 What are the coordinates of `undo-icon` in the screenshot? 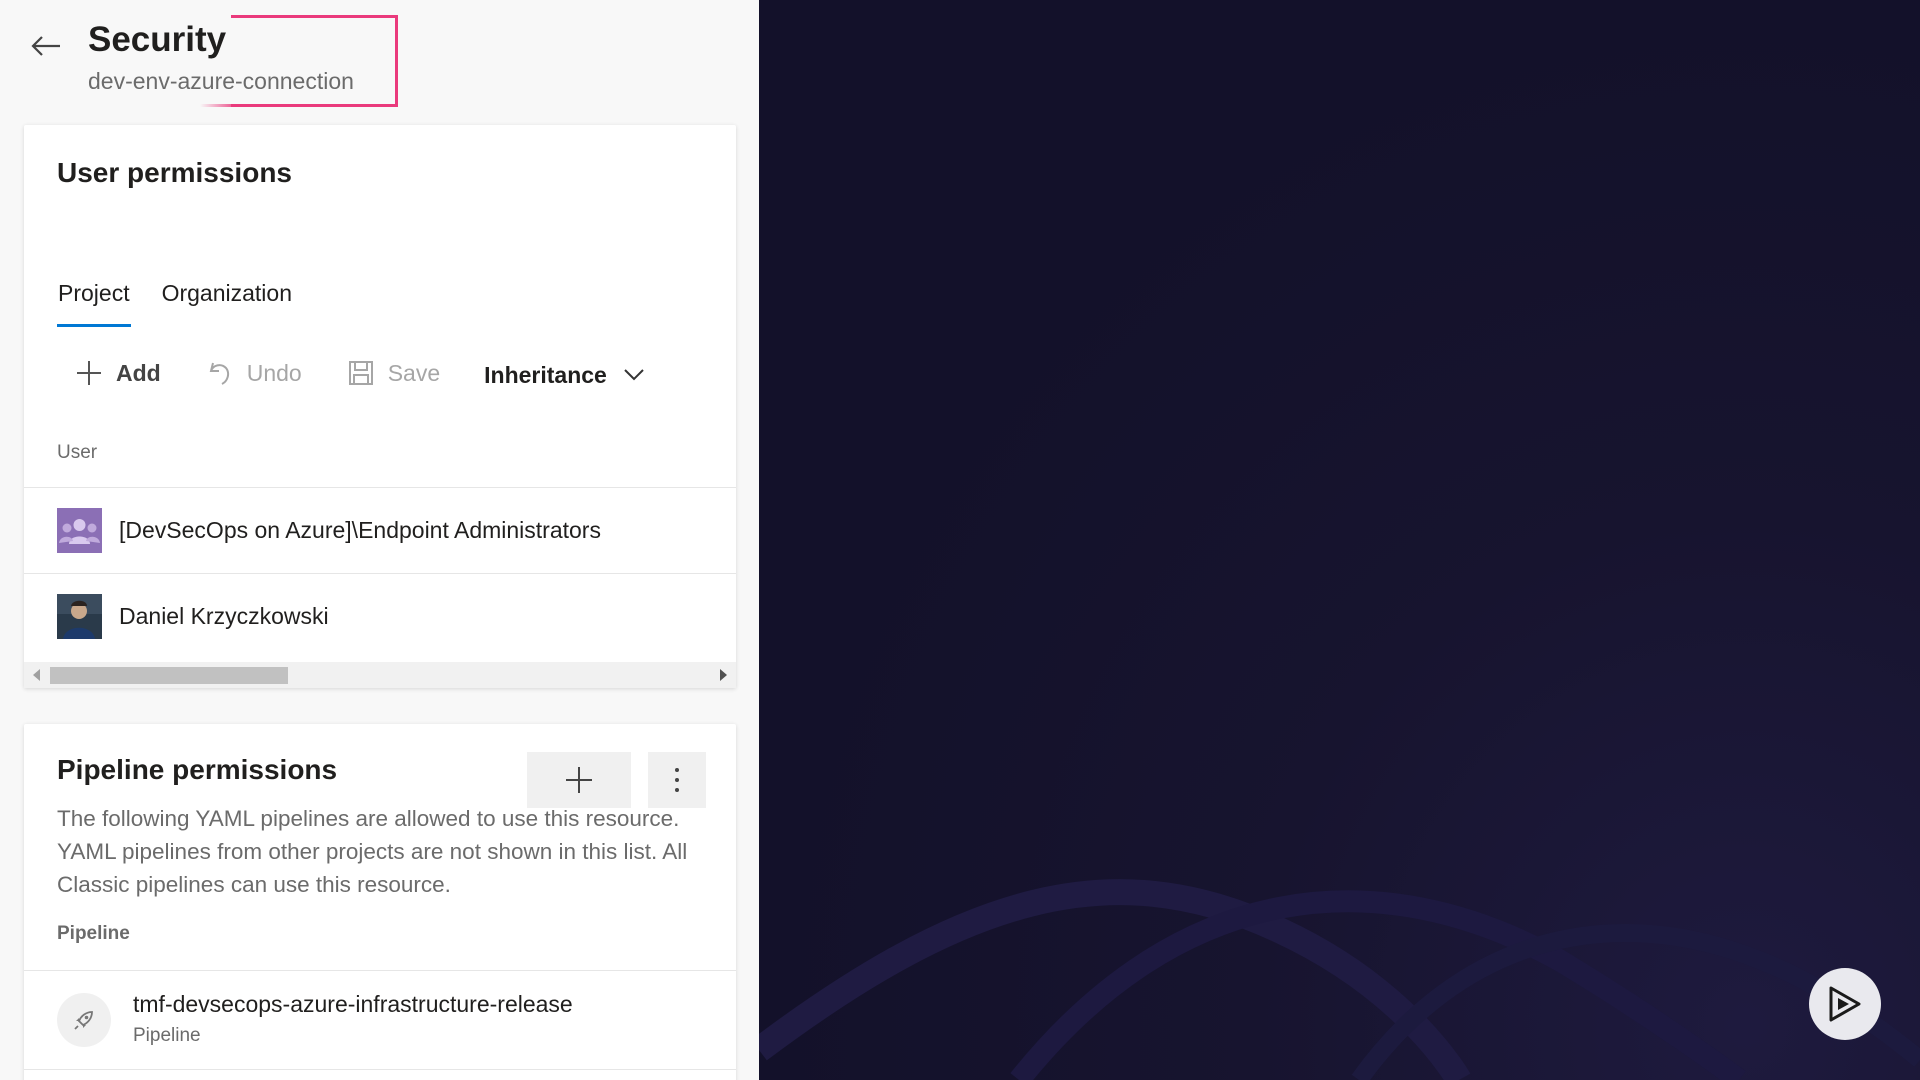 It's located at (220, 373).